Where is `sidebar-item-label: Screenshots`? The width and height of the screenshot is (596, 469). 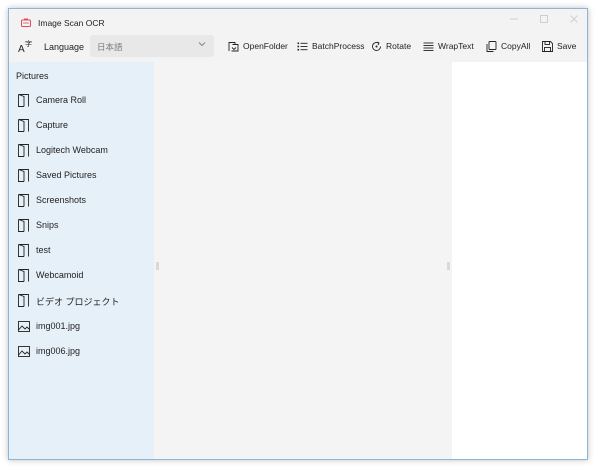
sidebar-item-label: Screenshots is located at coordinates (61, 200).